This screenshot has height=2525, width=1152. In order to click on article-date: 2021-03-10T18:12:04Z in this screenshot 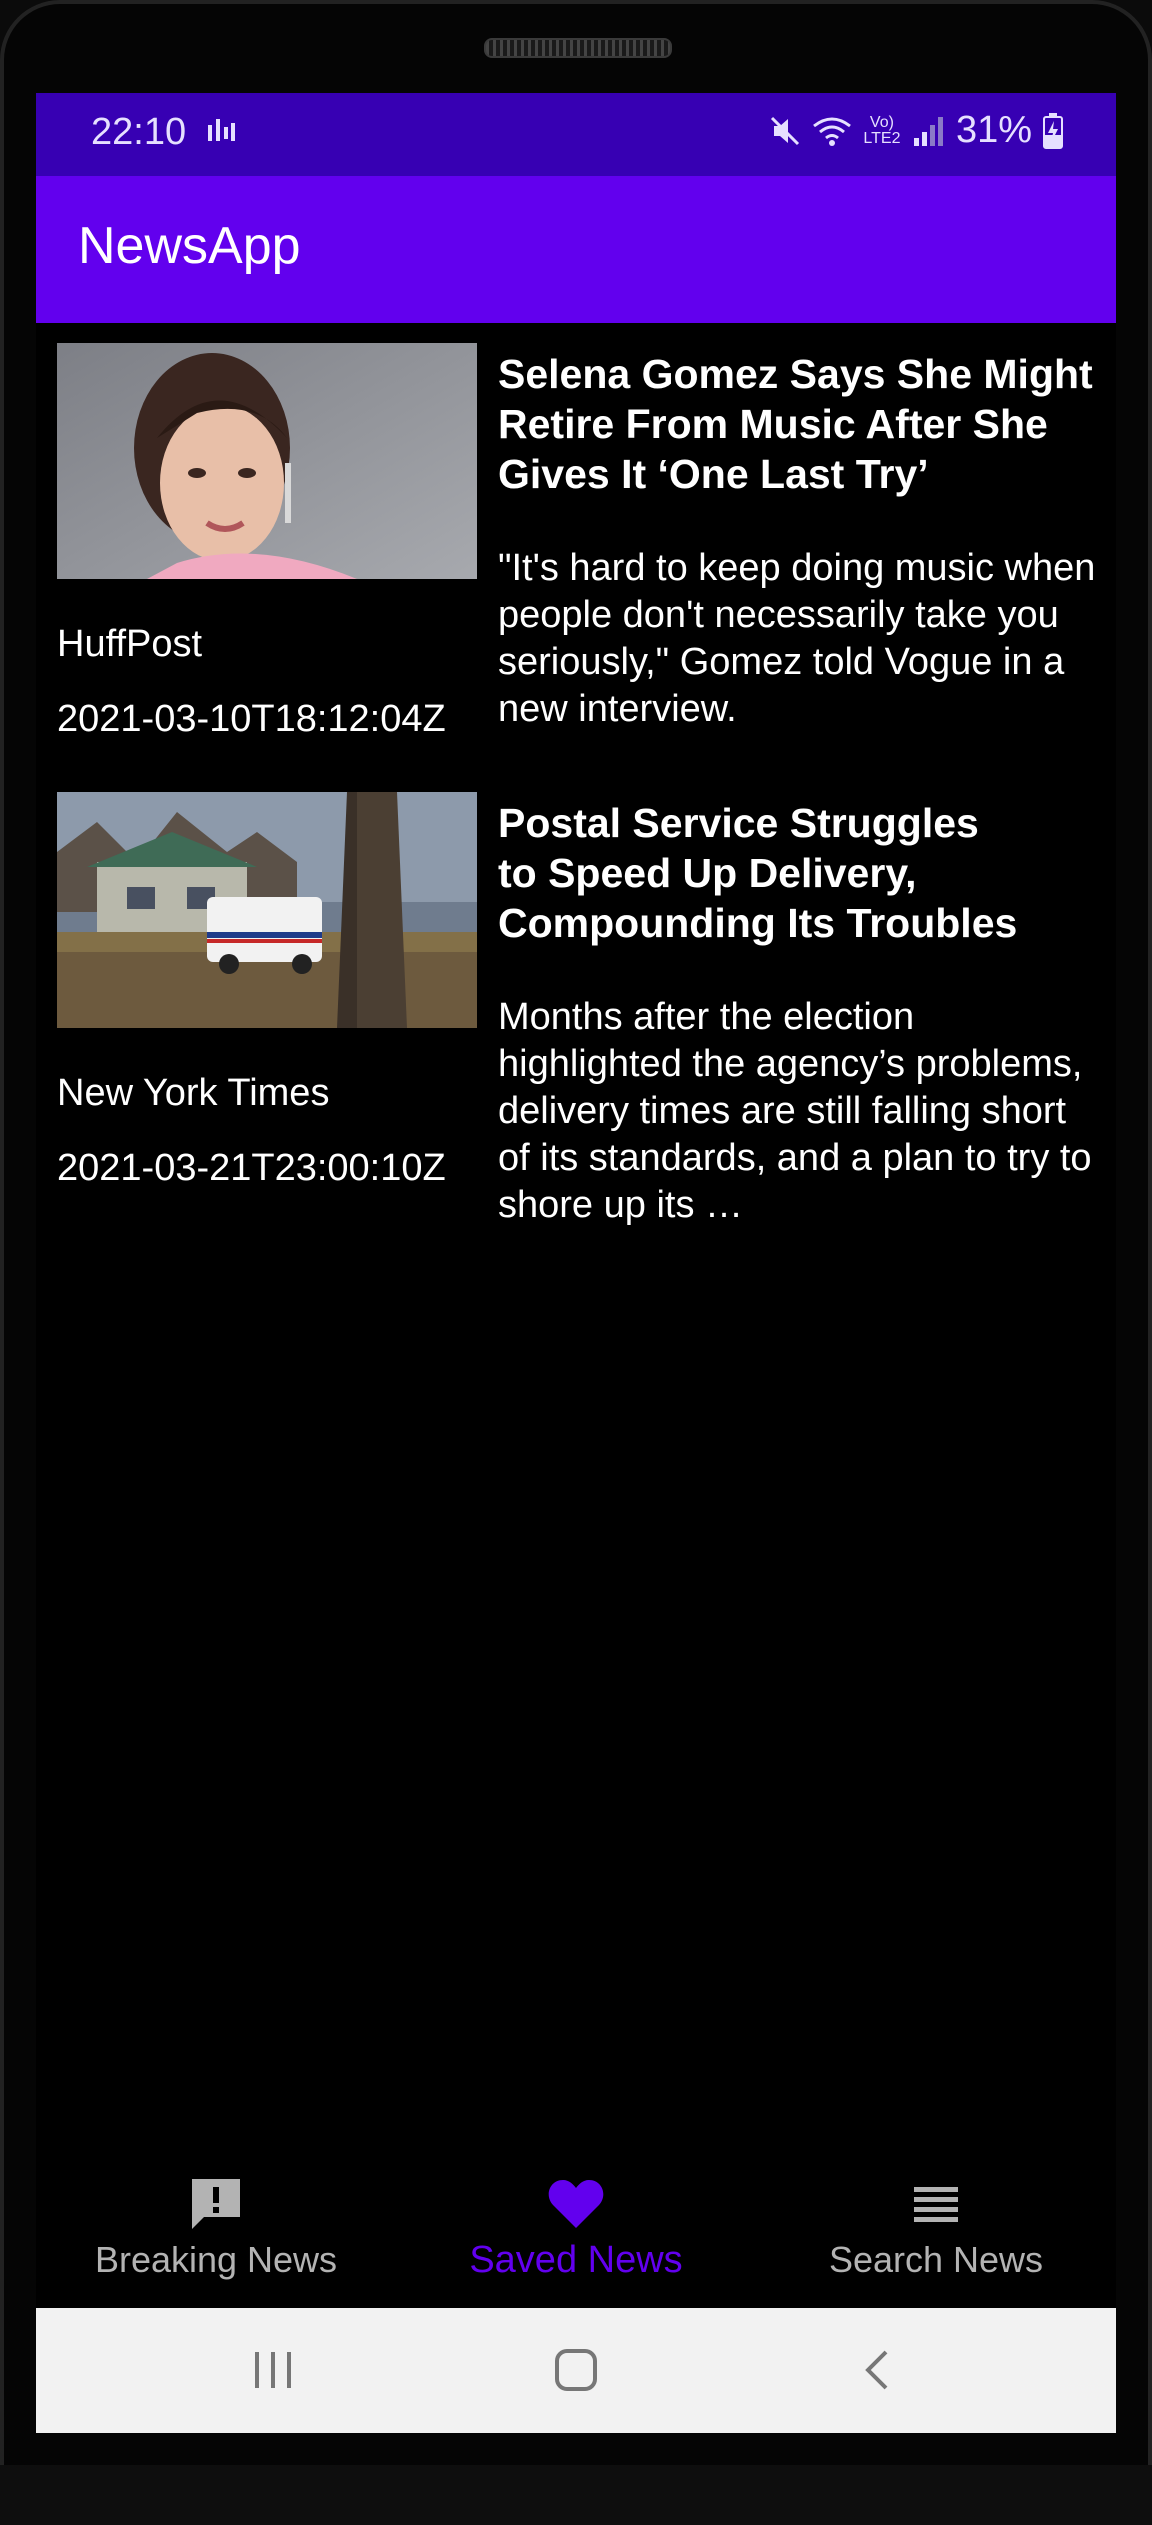, I will do `click(251, 719)`.